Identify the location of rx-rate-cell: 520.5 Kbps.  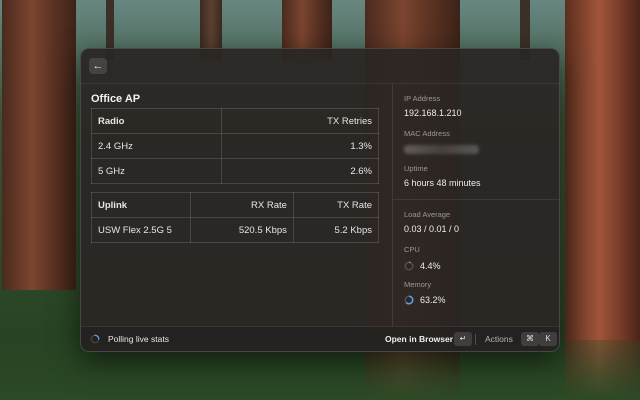
(242, 230).